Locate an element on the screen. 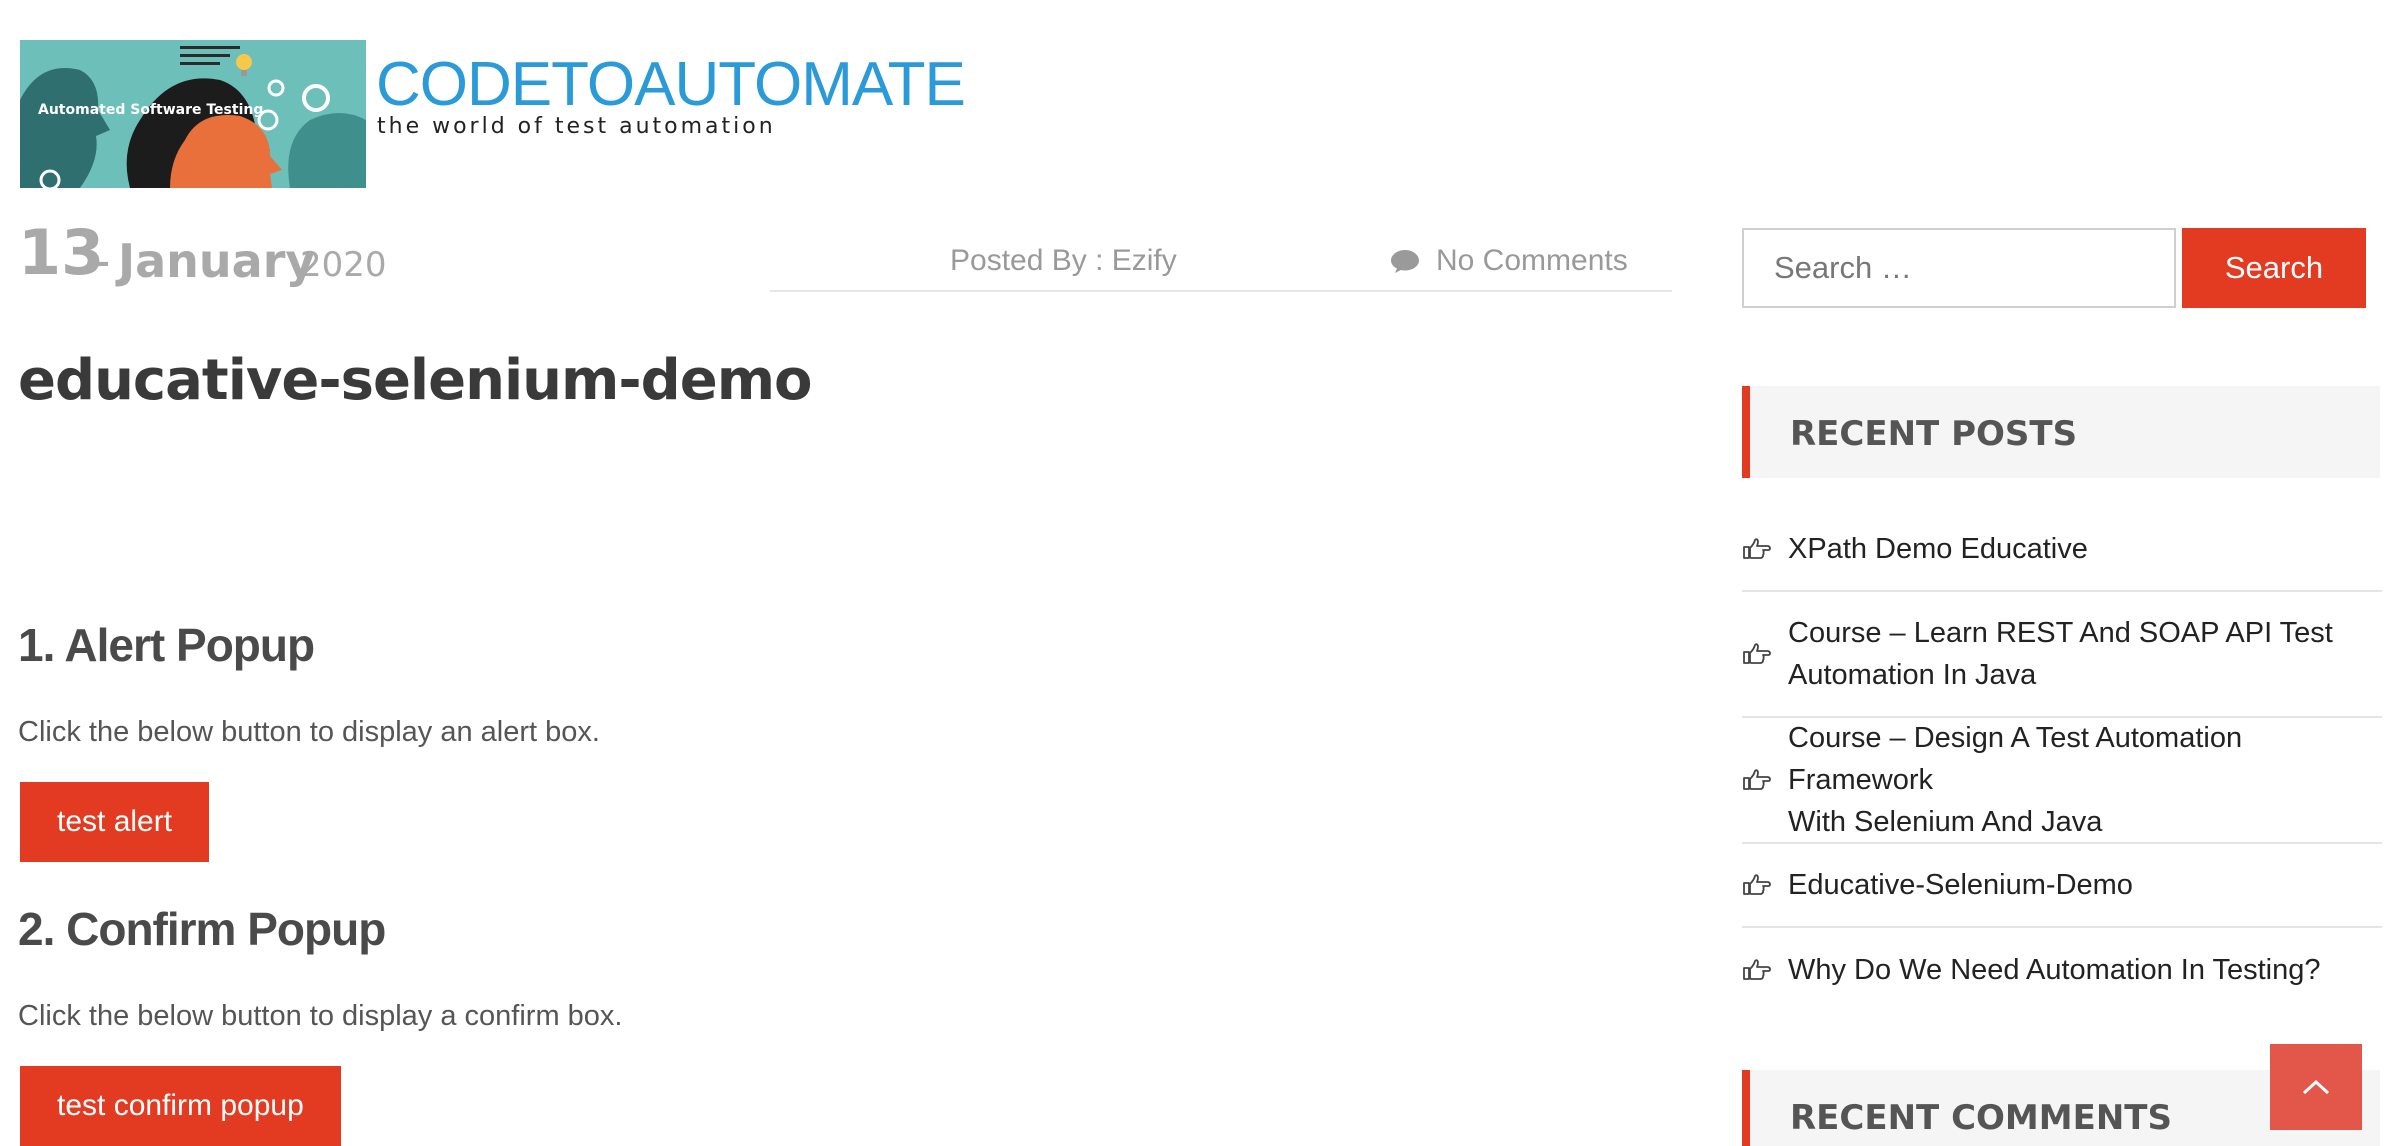 The image size is (2400, 1146). meta-divider is located at coordinates (1221, 291).